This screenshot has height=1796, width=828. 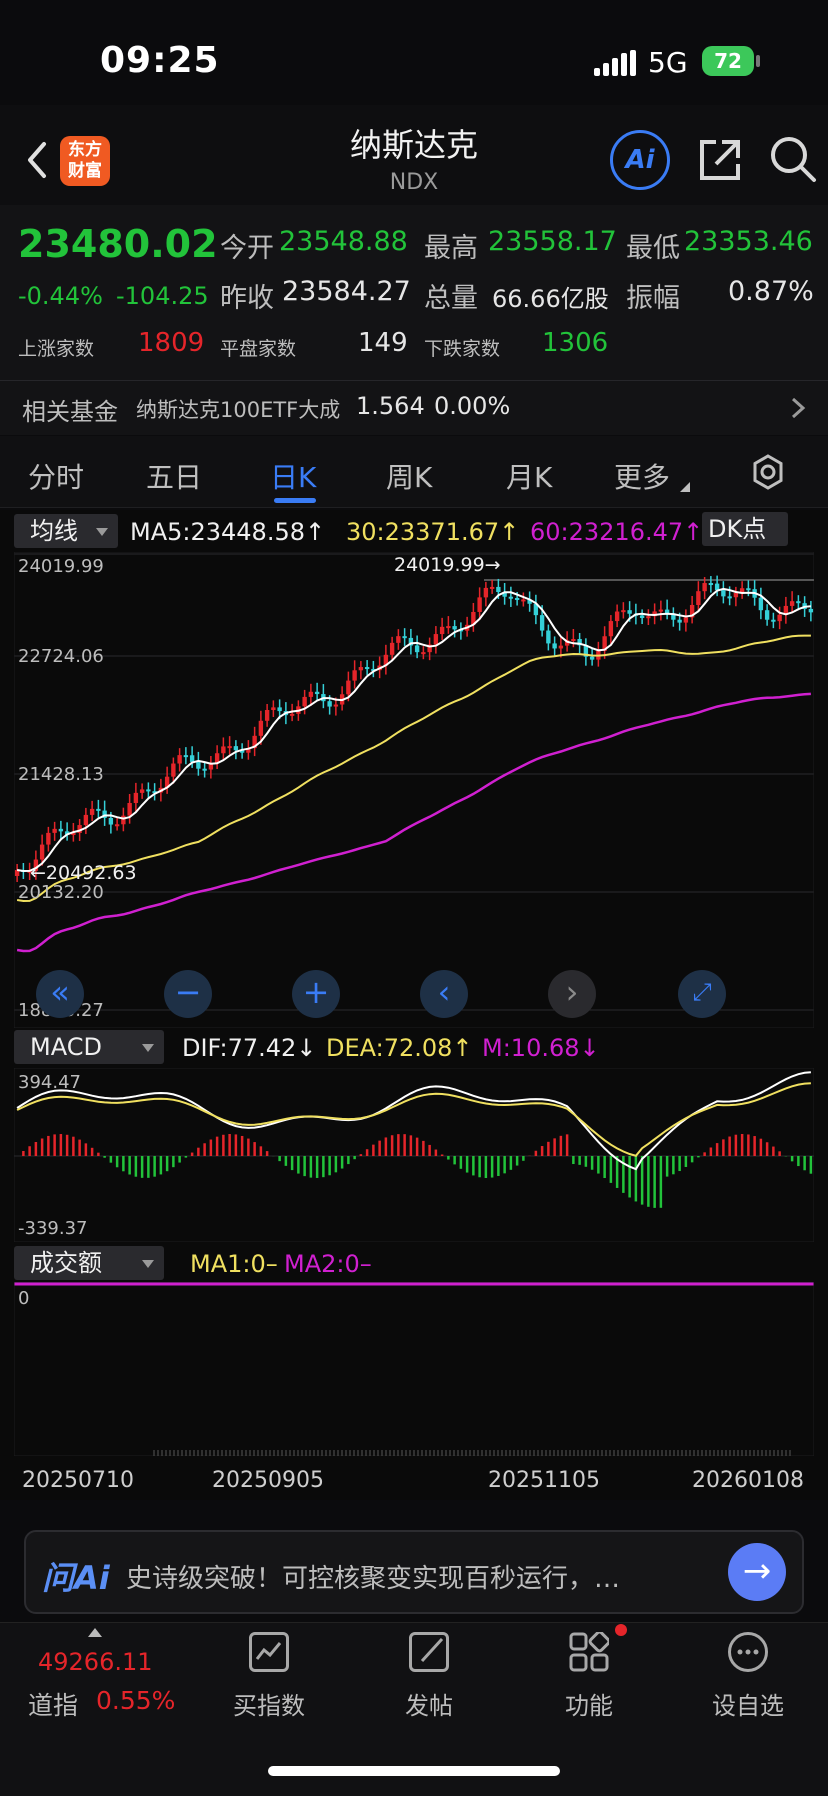 I want to click on zoom-in-button: +, so click(x=316, y=994).